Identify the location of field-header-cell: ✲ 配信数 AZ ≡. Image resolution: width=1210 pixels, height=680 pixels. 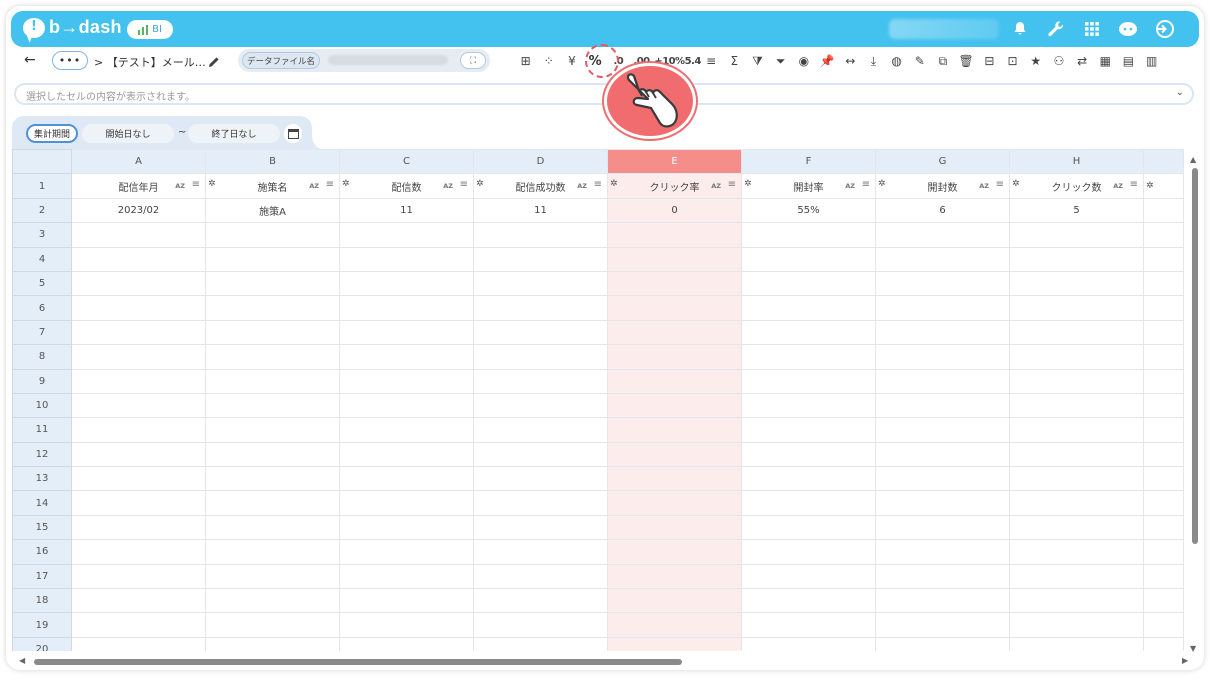
(406, 186).